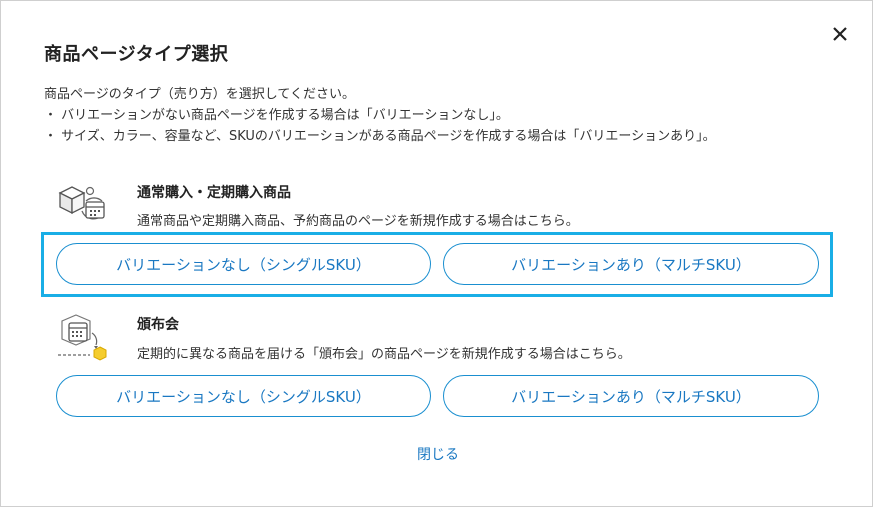 This screenshot has width=873, height=507. Describe the element at coordinates (631, 396) in the screenshot. I see `subscription-multi-sku-button: バリエーションあり（マルチSKU）` at that location.